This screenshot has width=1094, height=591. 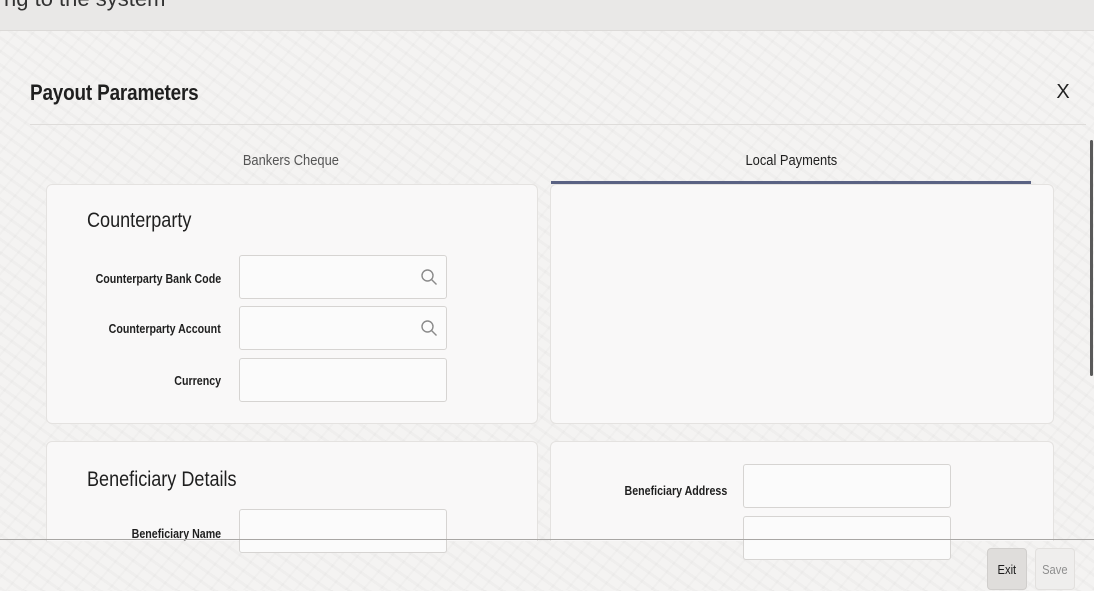 I want to click on counterparty-account-input, so click(x=343, y=328).